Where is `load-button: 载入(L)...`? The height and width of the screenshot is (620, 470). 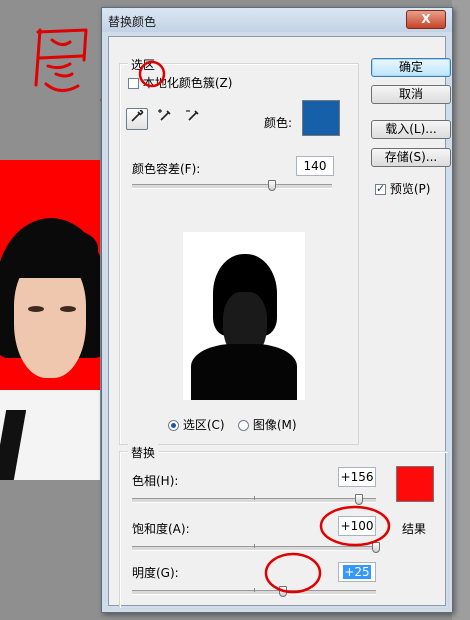
load-button: 载入(L)... is located at coordinates (411, 129).